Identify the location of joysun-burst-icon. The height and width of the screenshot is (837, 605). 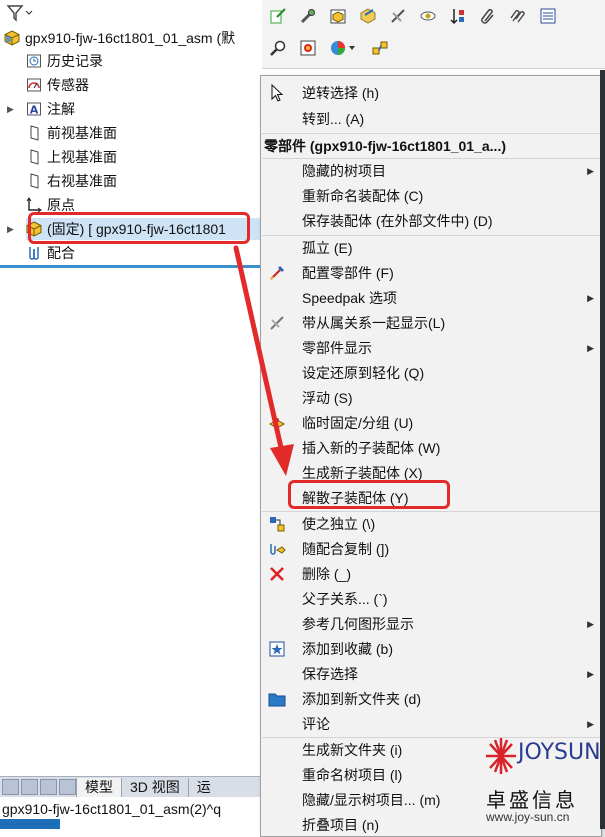
(501, 756).